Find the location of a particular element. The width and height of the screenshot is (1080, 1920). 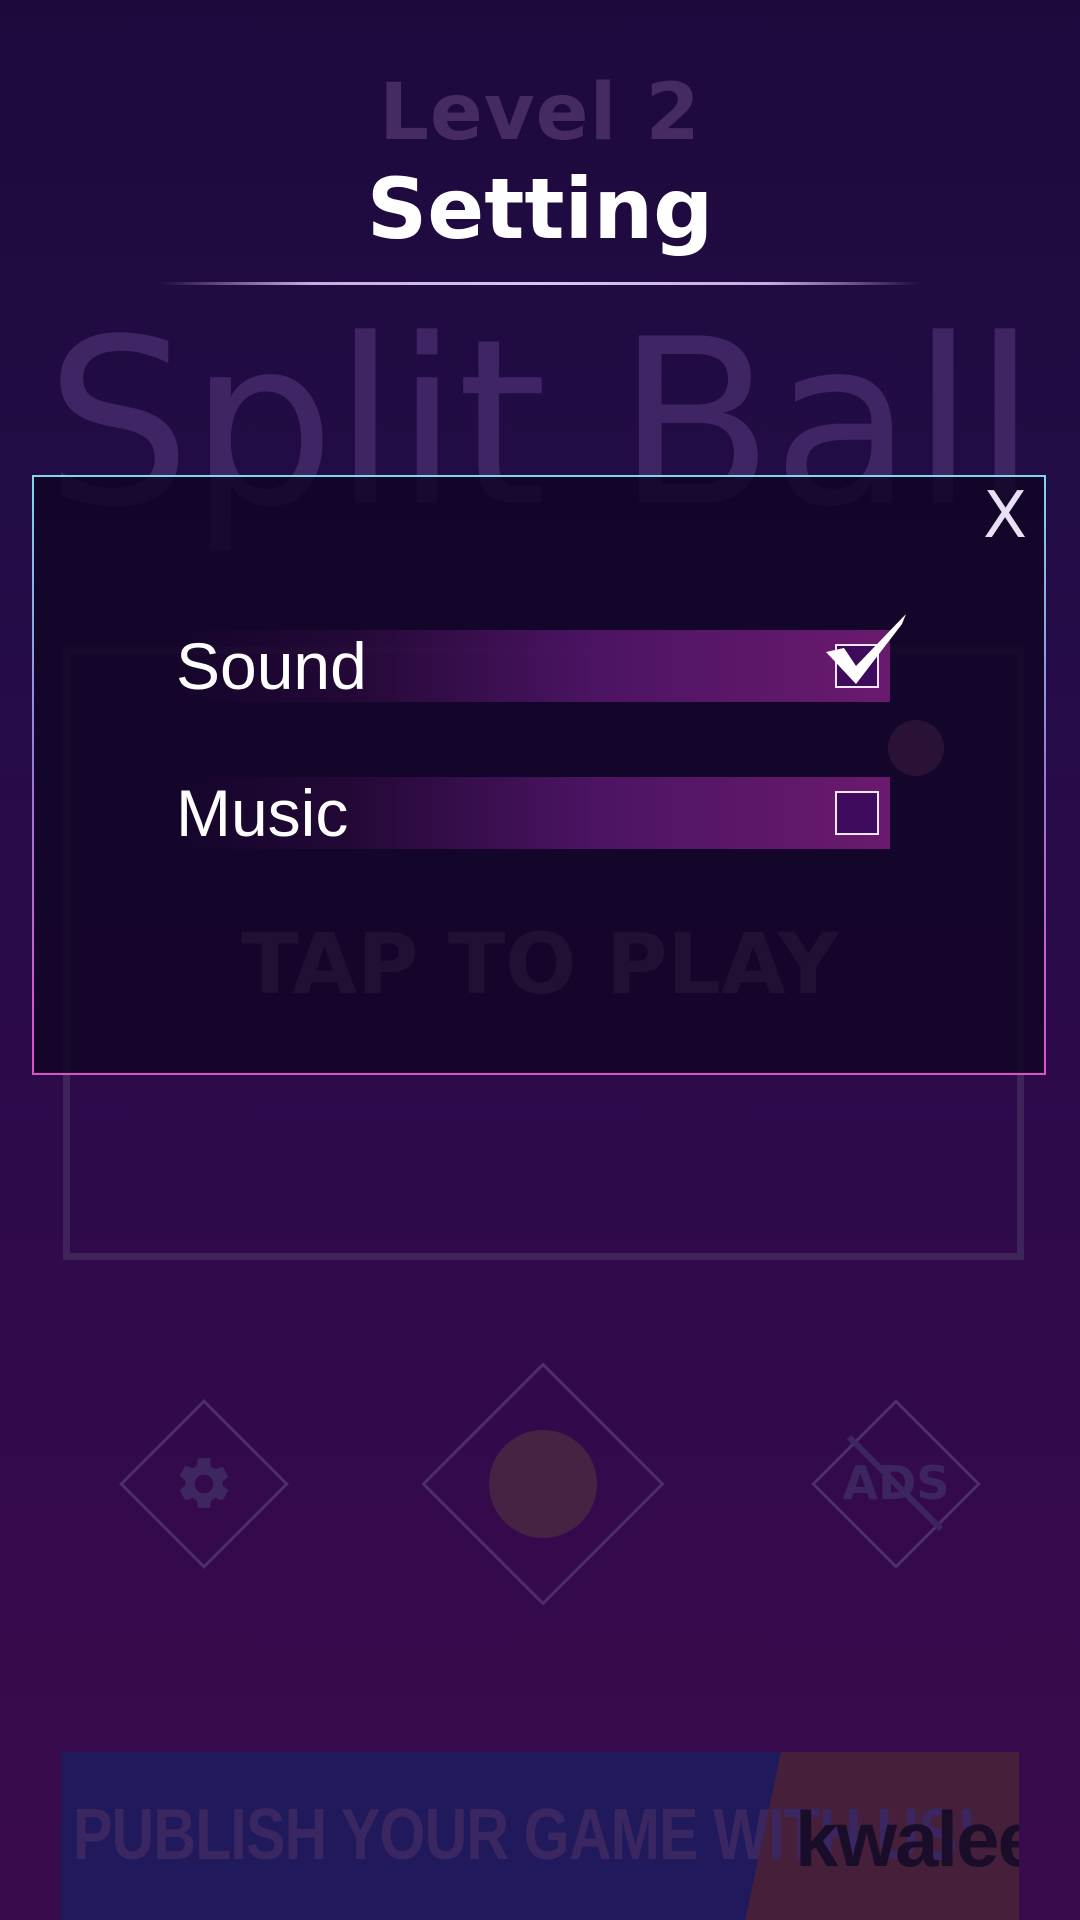

music-label: Music is located at coordinates (262, 813).